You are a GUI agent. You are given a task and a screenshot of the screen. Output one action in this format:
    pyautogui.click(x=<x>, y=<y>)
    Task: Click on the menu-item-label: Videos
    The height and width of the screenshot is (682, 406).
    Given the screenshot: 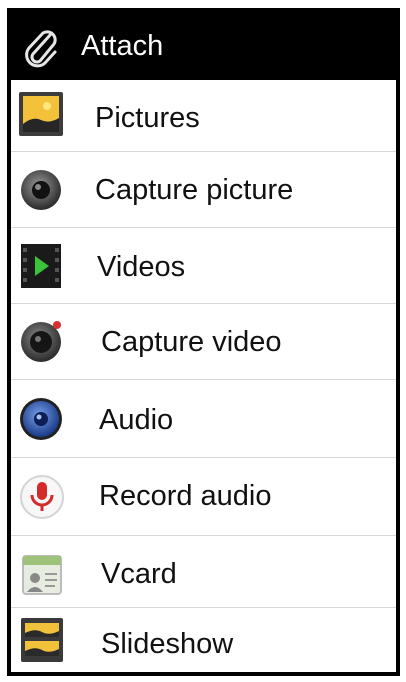 What is the action you would take?
    pyautogui.click(x=141, y=267)
    